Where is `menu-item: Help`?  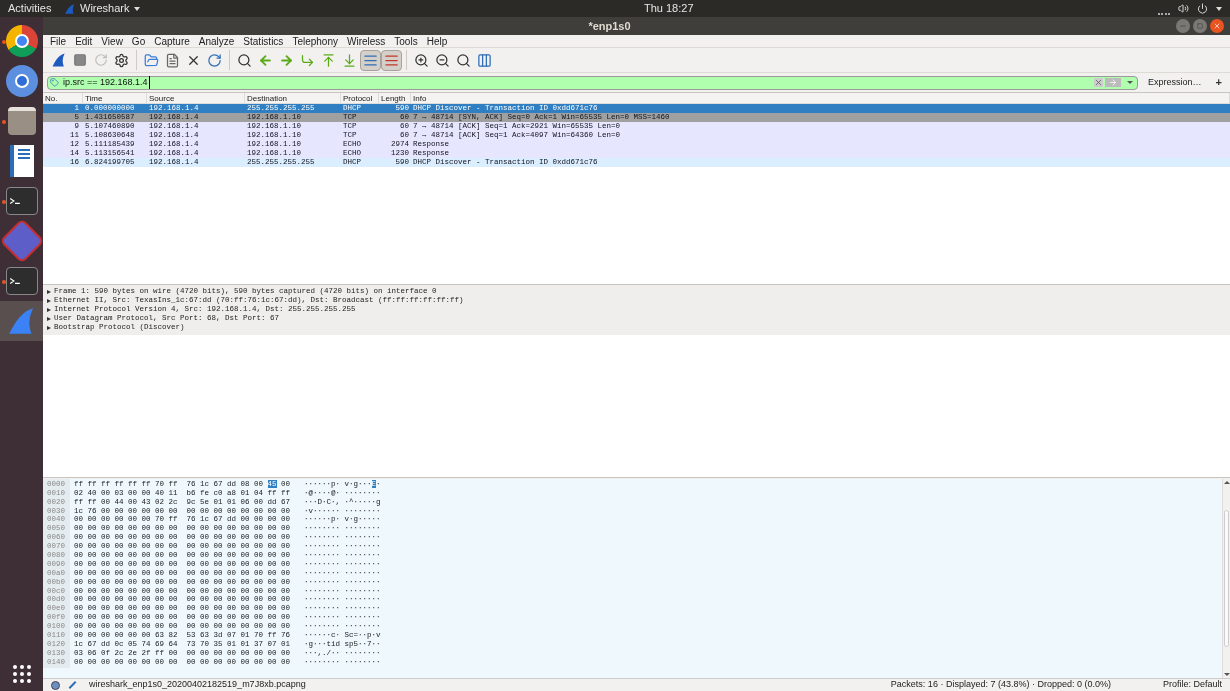 menu-item: Help is located at coordinates (437, 41).